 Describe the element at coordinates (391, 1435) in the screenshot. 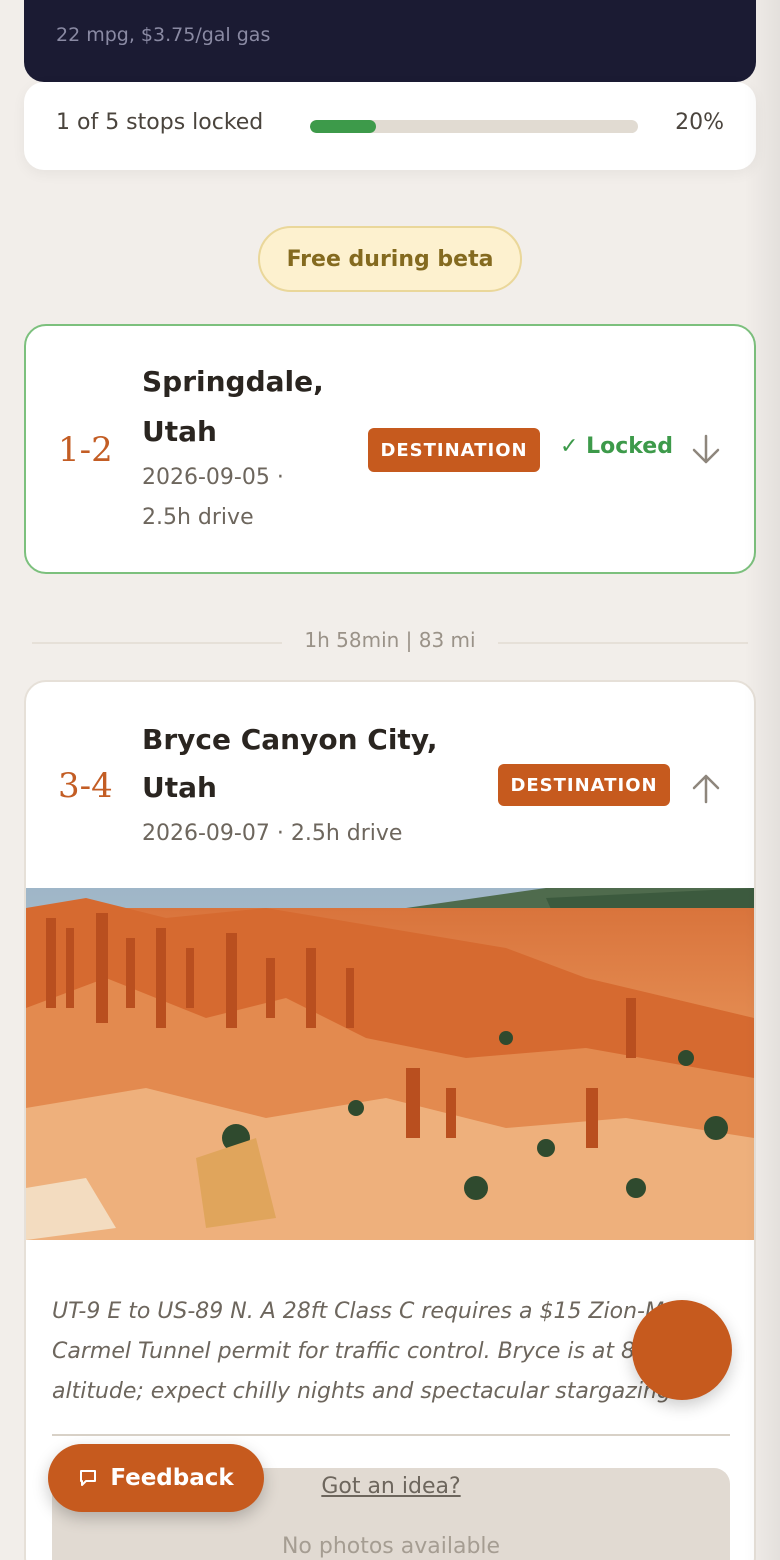

I see `note-divider` at that location.